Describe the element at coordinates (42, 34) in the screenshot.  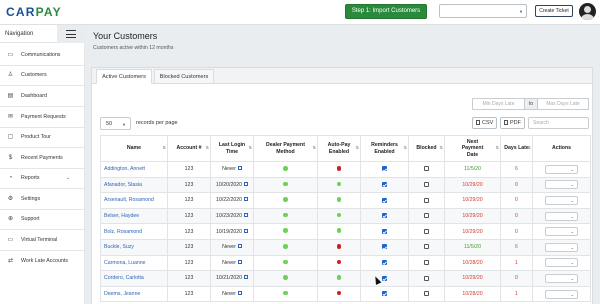
I see `sidebar-header: Navigation` at that location.